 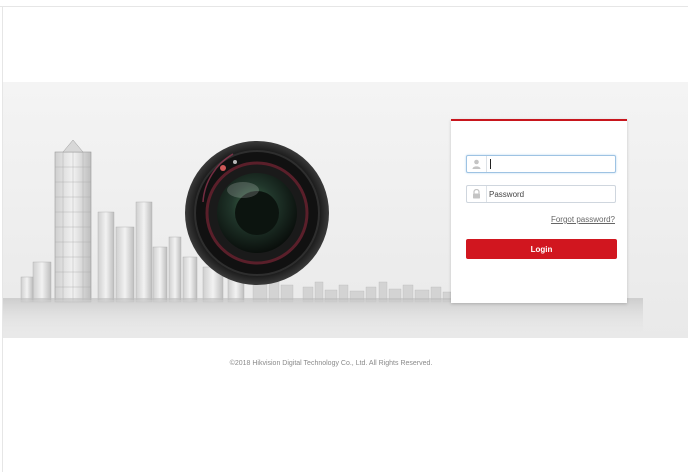 I want to click on username-field, so click(x=541, y=164).